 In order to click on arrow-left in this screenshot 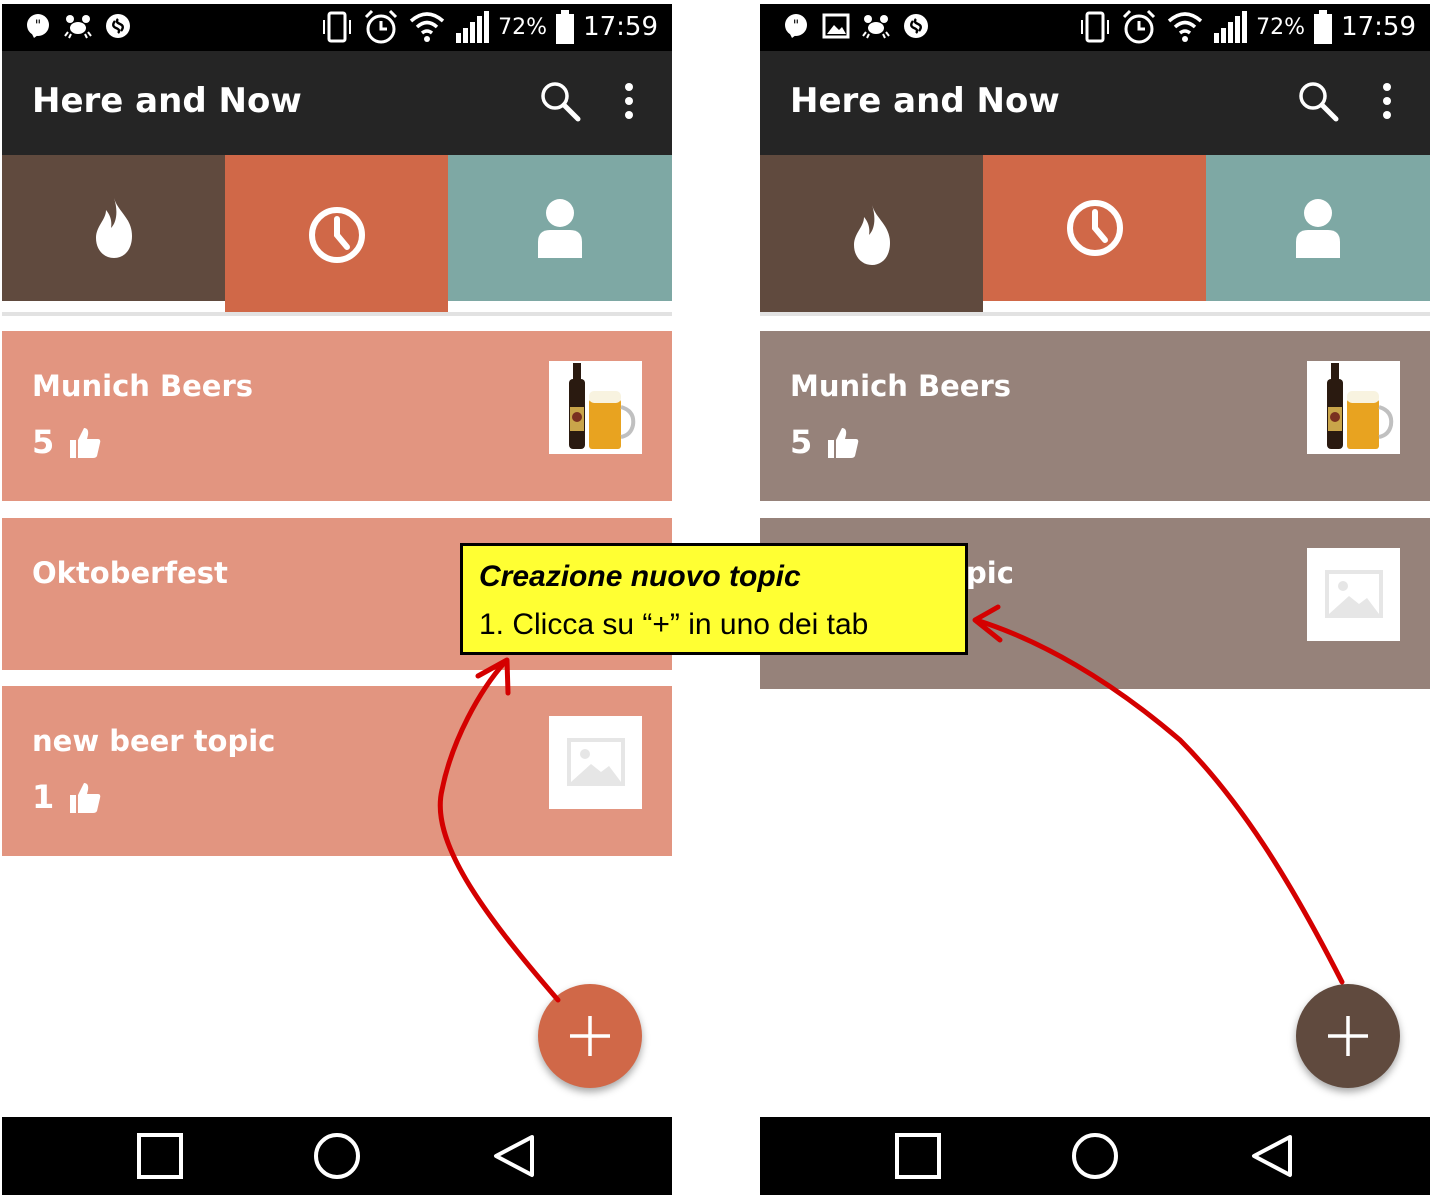, I will do `click(499, 831)`.